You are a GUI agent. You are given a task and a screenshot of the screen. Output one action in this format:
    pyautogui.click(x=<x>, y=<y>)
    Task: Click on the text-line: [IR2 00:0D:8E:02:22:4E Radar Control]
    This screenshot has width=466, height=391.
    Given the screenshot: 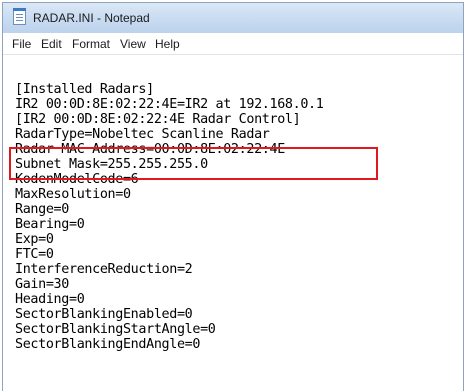 What is the action you would take?
    pyautogui.click(x=158, y=119)
    